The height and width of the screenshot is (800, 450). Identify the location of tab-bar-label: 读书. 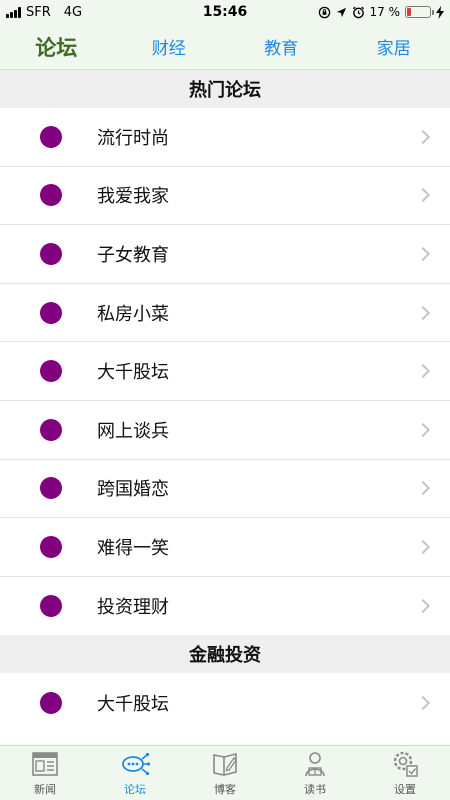
(315, 789).